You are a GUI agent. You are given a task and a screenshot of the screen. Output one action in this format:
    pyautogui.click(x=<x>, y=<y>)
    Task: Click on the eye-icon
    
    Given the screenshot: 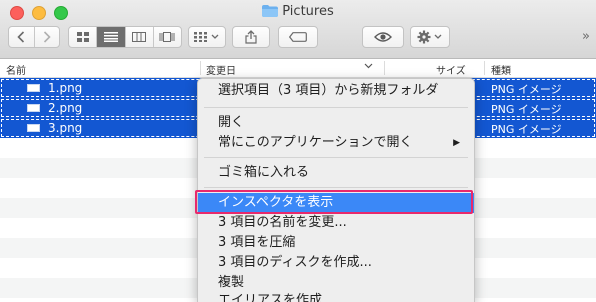 What is the action you would take?
    pyautogui.click(x=383, y=37)
    